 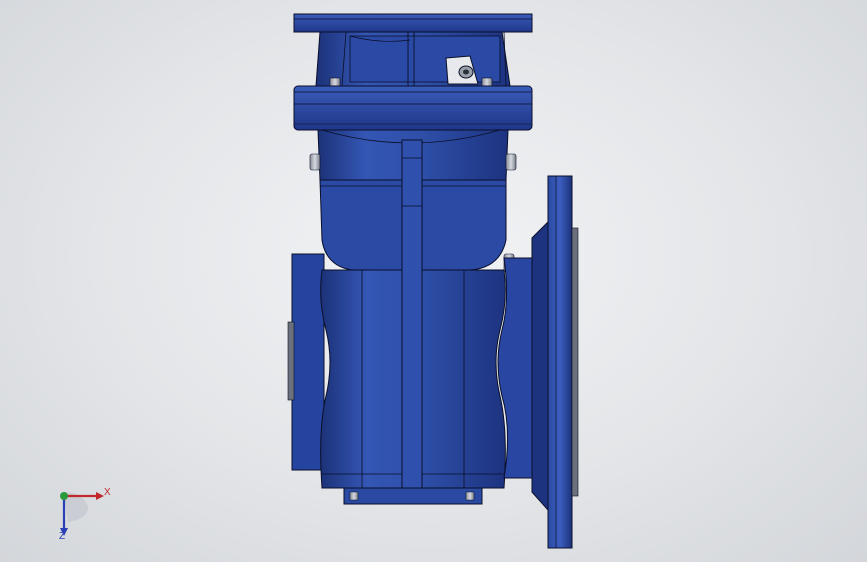 I want to click on x-axis-label: X, so click(x=107, y=492).